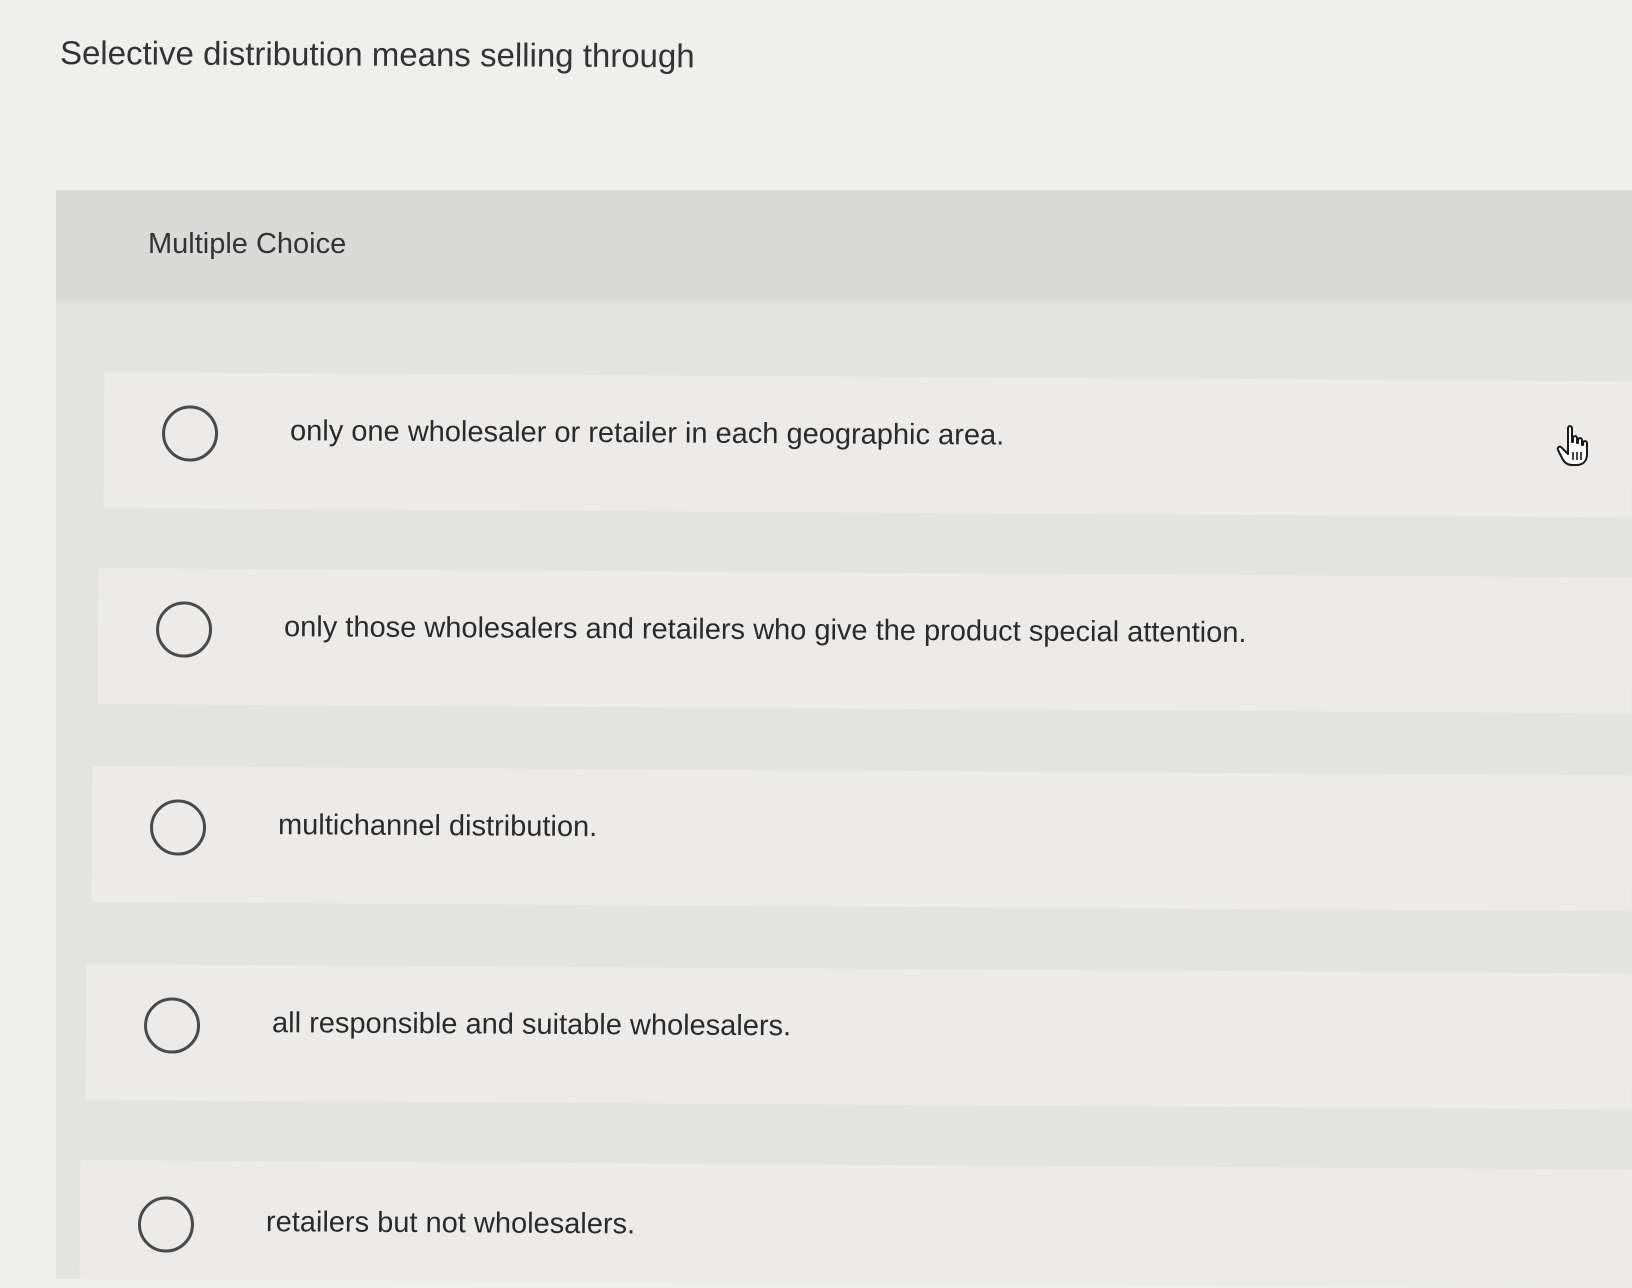  Describe the element at coordinates (1572, 445) in the screenshot. I see `hand-pointer-icon` at that location.